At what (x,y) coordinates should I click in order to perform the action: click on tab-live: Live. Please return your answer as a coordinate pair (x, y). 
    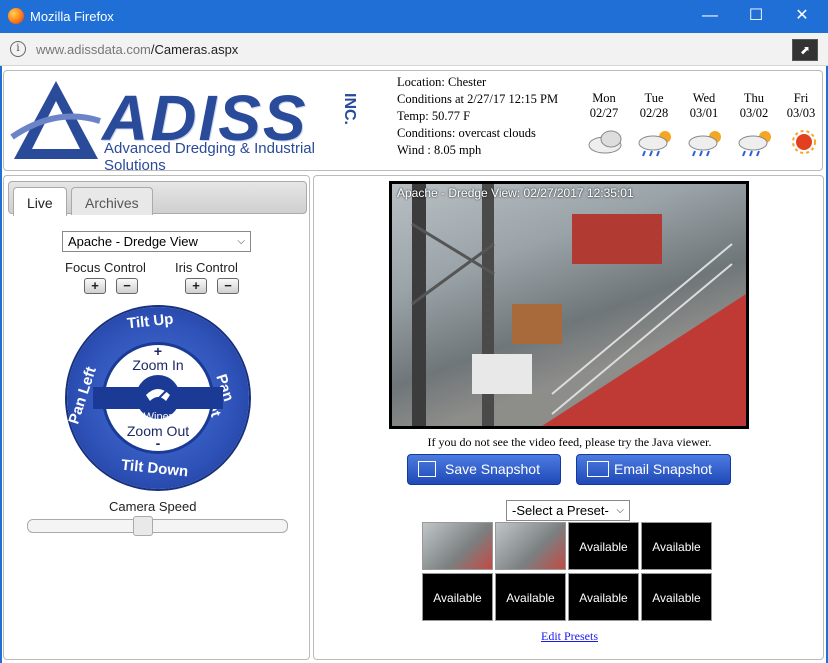
    Looking at the image, I should click on (40, 201).